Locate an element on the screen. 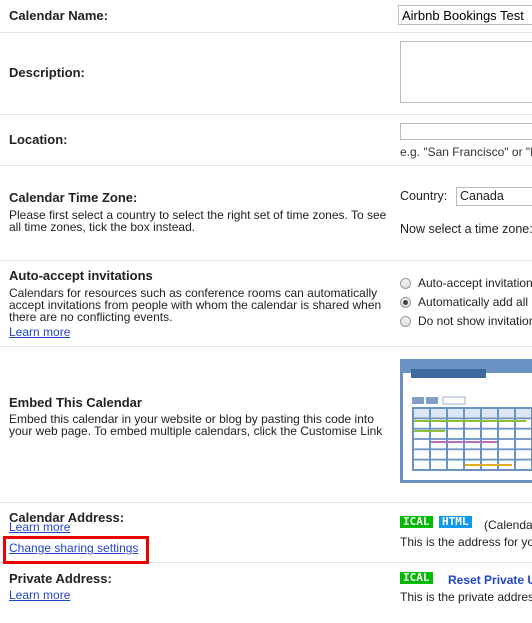 The height and width of the screenshot is (623, 532). country-value: Canada is located at coordinates (482, 196).